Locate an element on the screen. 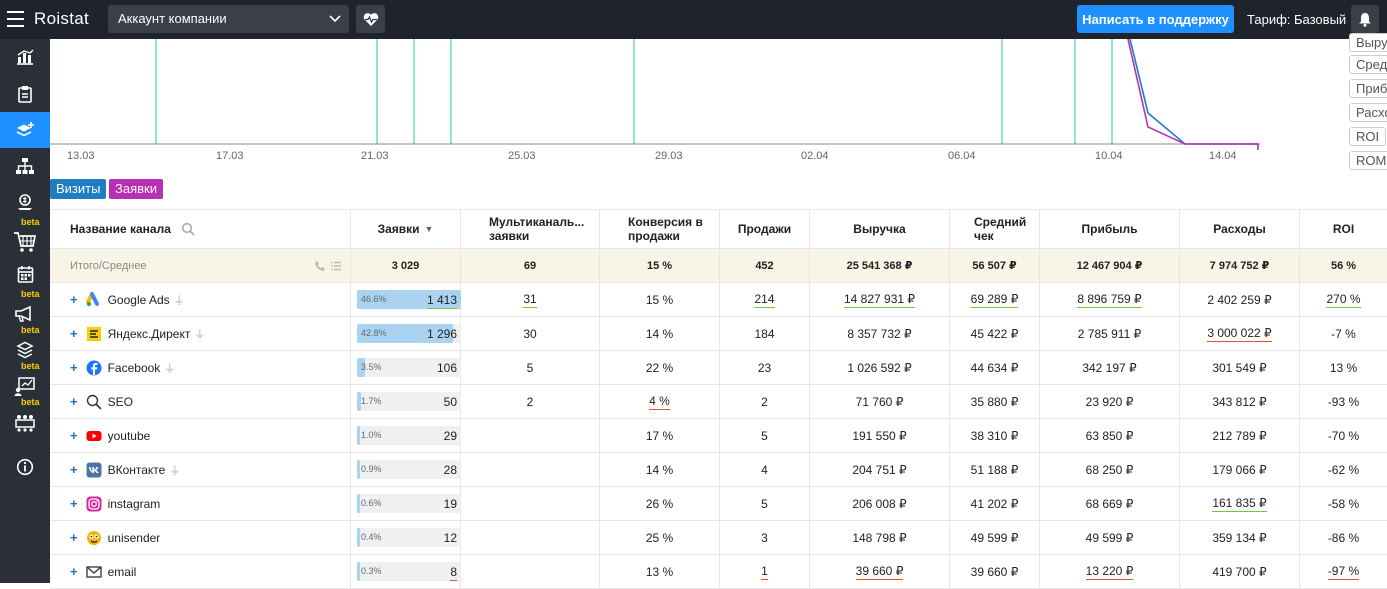 Image resolution: width=1387 pixels, height=589 pixels. metric-revenue-button: Выручка is located at coordinates (1368, 42).